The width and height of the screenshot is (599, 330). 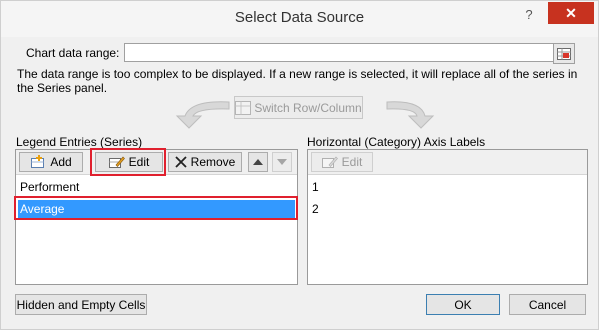 I want to click on axis-label-item: 2, so click(x=447, y=209).